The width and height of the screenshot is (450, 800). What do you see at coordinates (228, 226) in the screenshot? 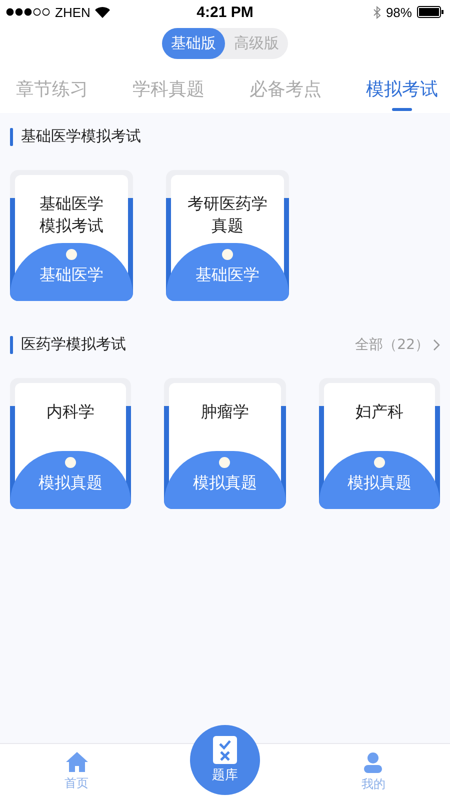
I see `card-title-line: 真题` at bounding box center [228, 226].